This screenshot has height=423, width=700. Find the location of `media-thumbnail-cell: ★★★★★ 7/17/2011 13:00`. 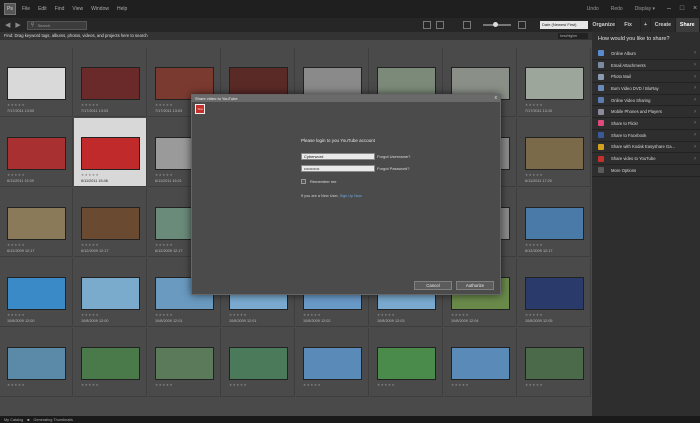

media-thumbnail-cell: ★★★★★ 7/17/2011 13:00 is located at coordinates (36, 82).